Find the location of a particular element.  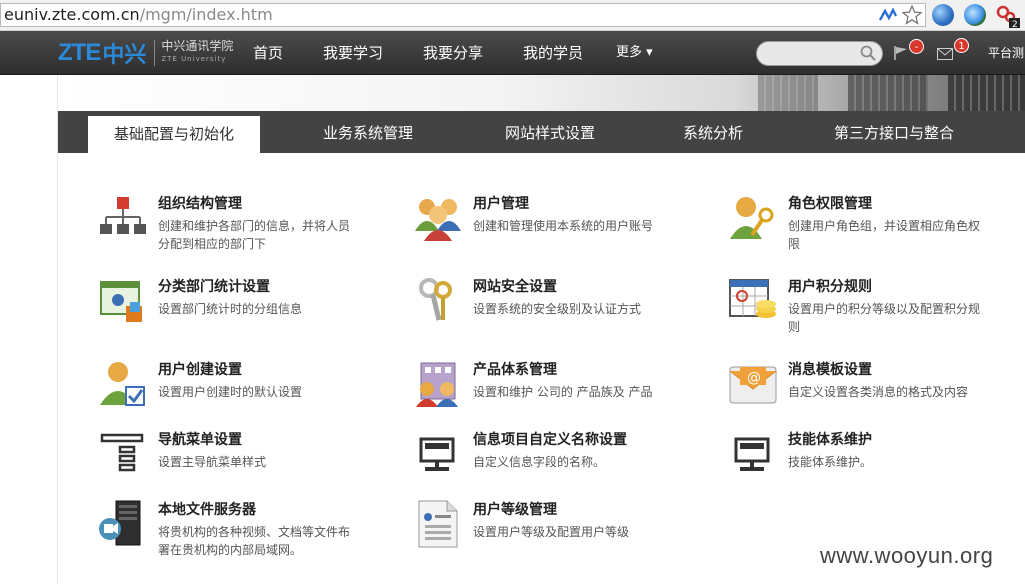

item-title: 网站安全设置 is located at coordinates (515, 287).